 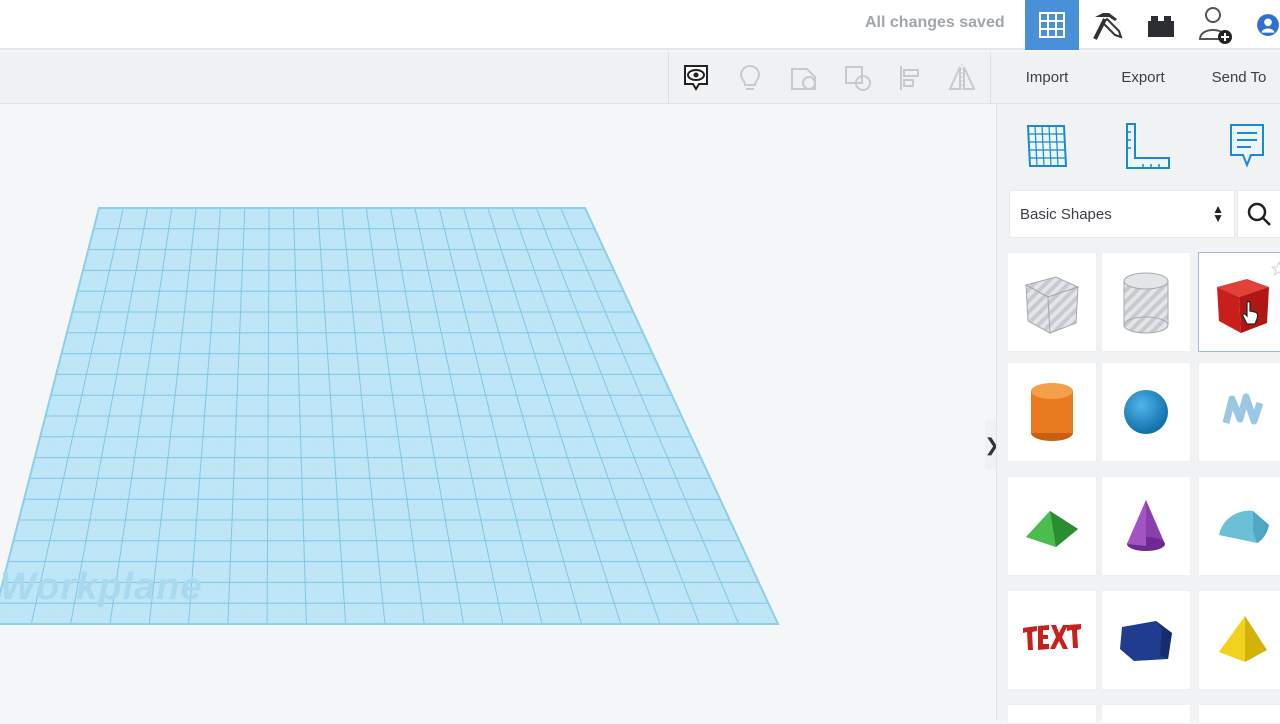 I want to click on shape-tile-cone, so click(x=1146, y=526).